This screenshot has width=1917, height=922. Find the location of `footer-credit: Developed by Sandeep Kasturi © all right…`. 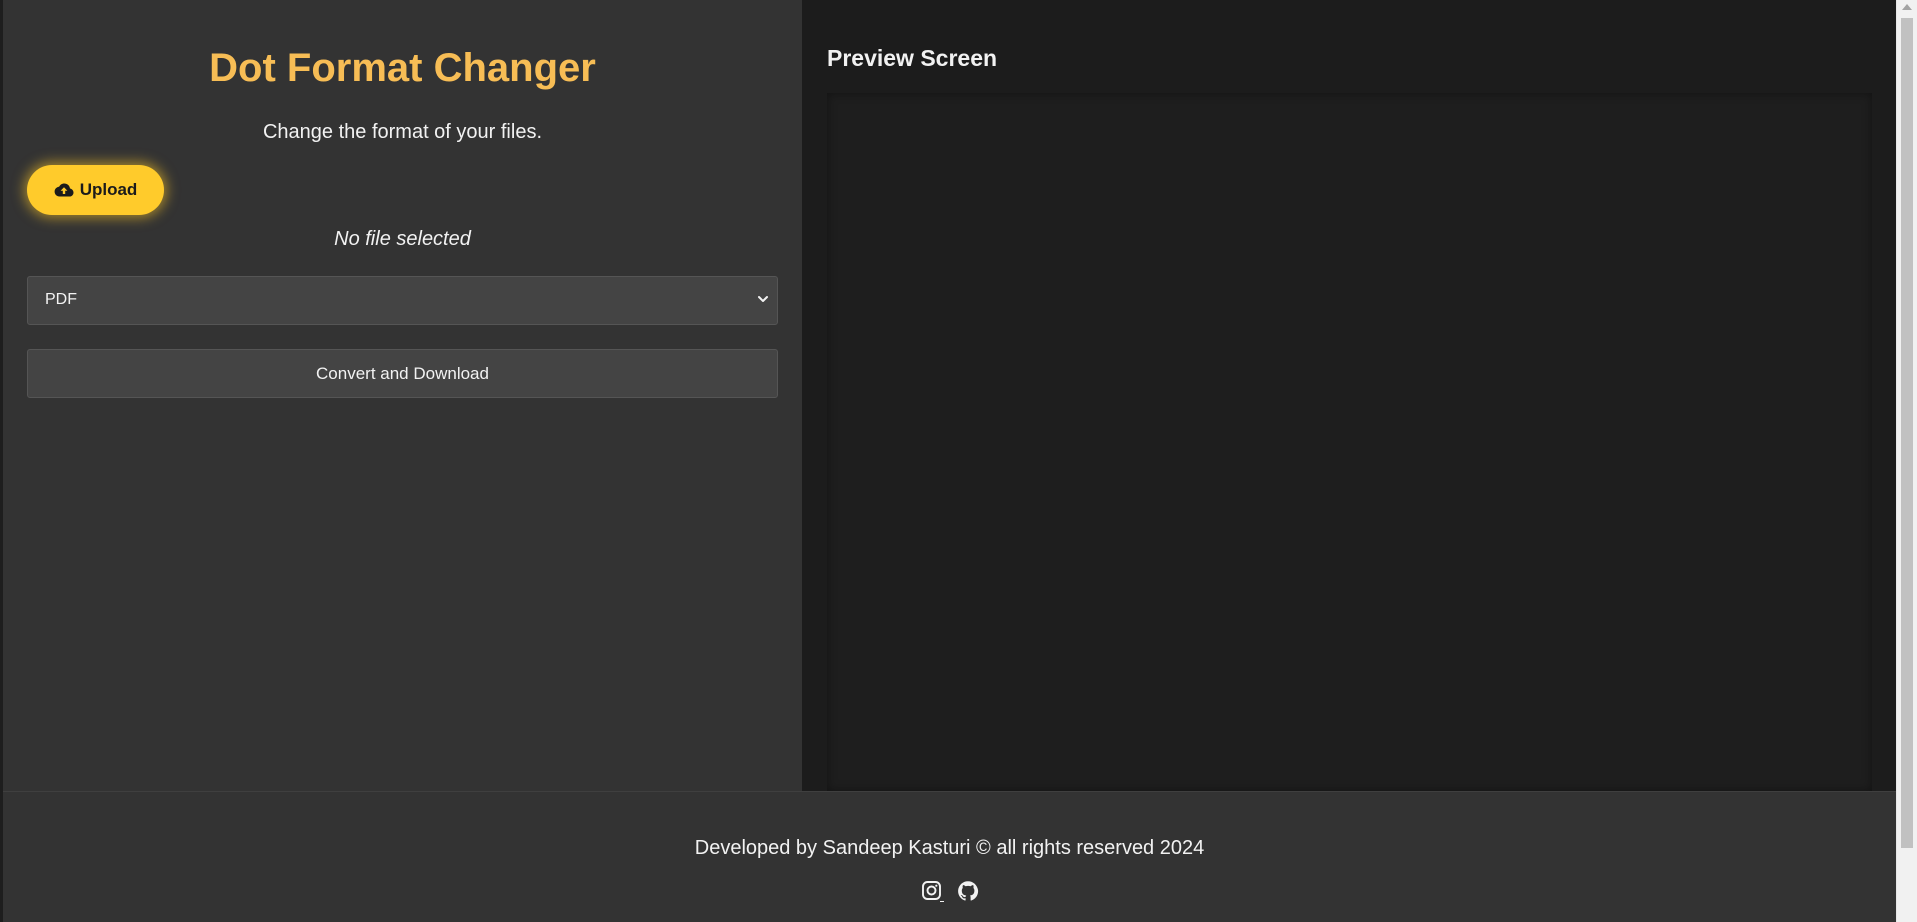

footer-credit: Developed by Sandeep Kasturi © all right… is located at coordinates (949, 848).